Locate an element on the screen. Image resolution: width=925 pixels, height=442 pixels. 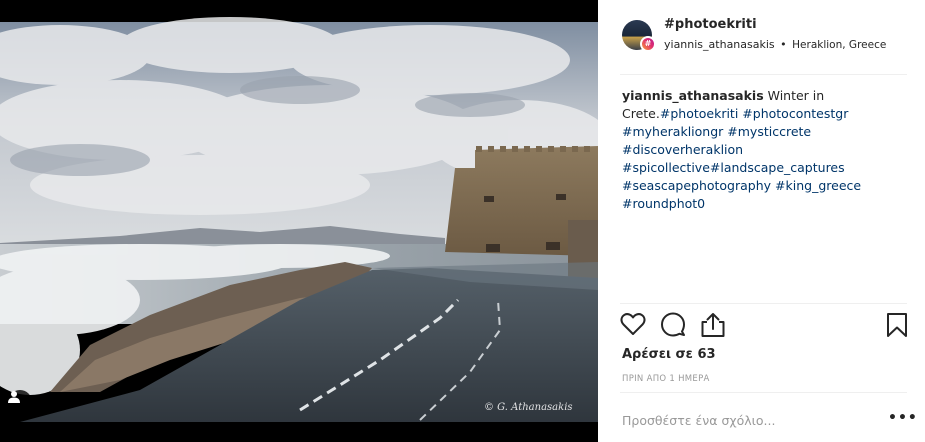
caption-hashtag: #king_greece is located at coordinates (818, 185).